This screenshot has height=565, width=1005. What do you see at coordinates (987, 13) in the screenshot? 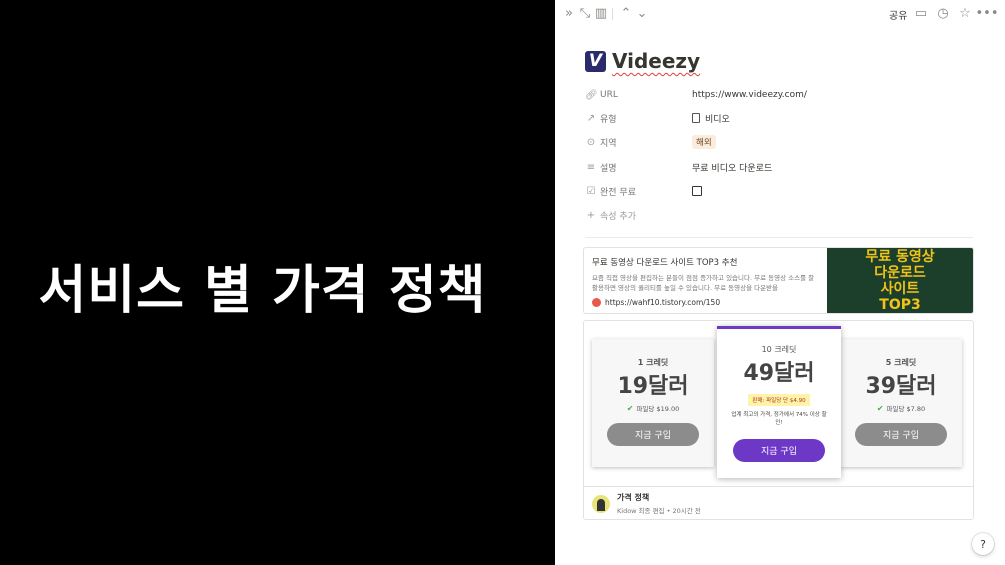
I see `more-icon: •••` at bounding box center [987, 13].